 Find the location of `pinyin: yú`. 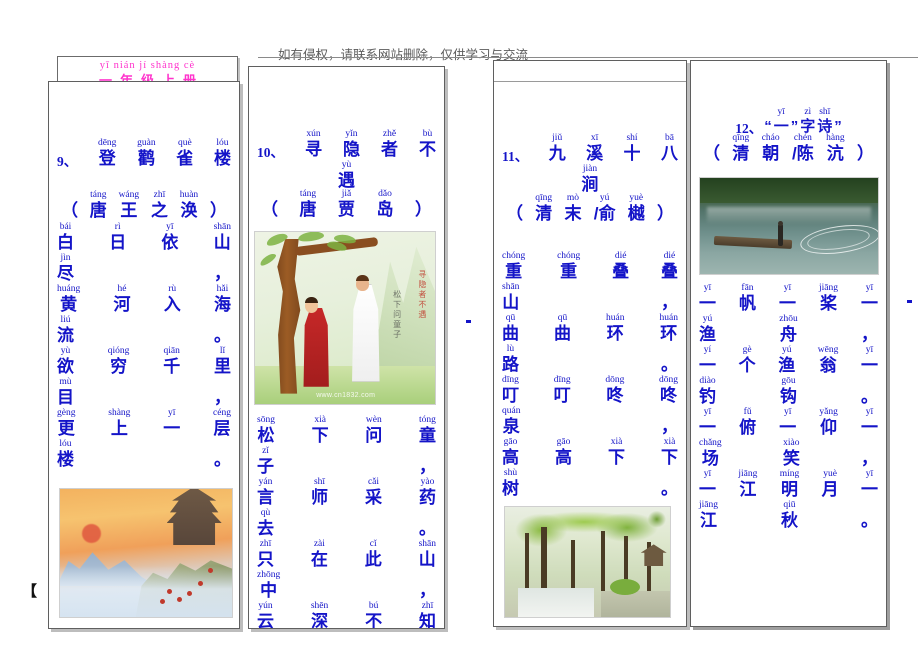

pinyin: yú is located at coordinates (707, 319).